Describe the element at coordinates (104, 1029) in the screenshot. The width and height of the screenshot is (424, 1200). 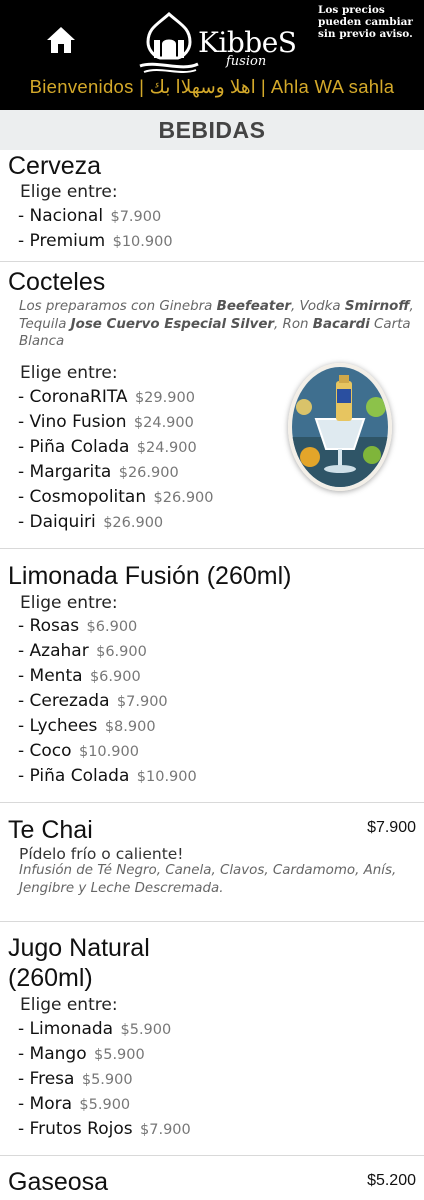
I see `list-item: - Limonada $5.900` at that location.